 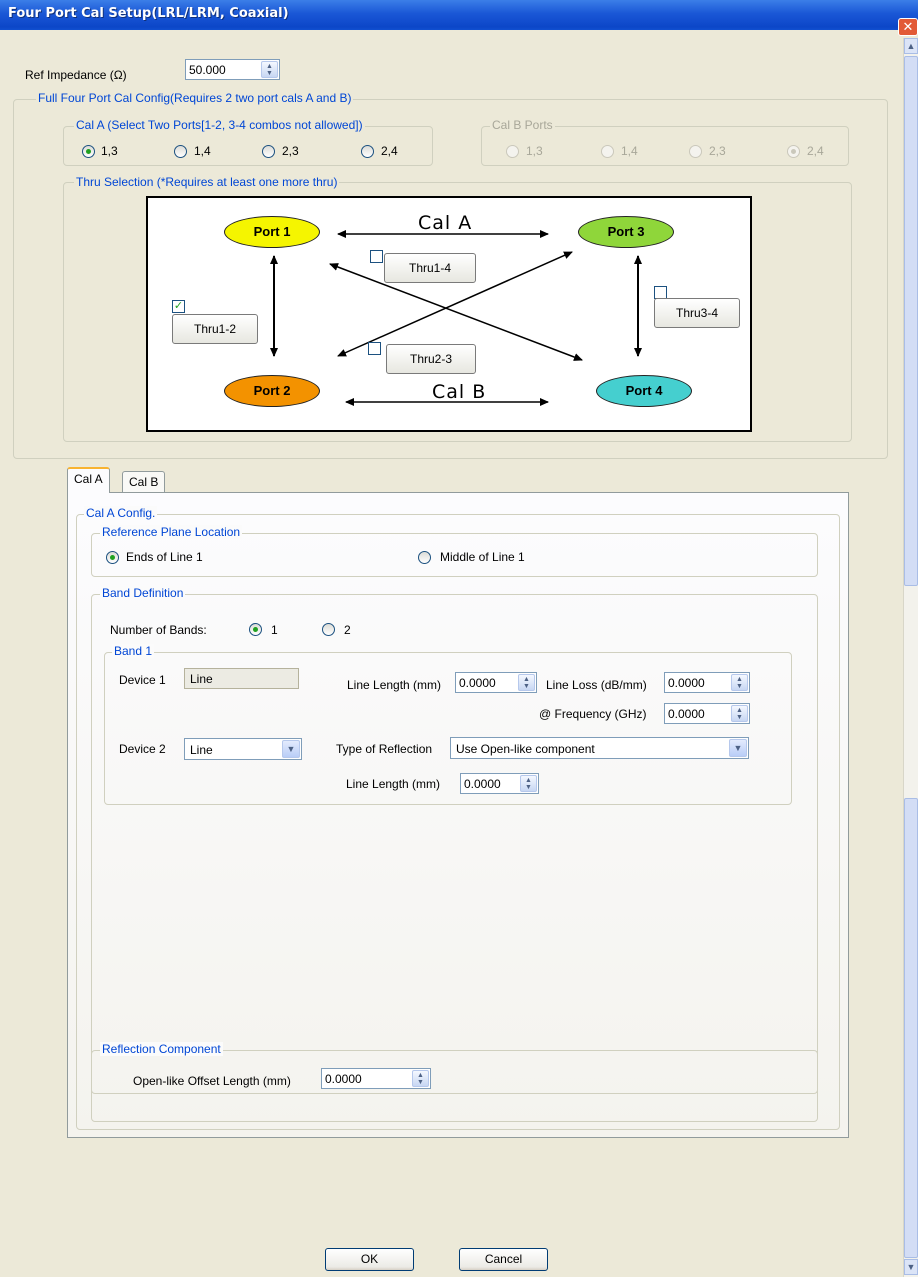 What do you see at coordinates (430, 268) in the screenshot?
I see `thru-1-4-button: Thru1-4` at bounding box center [430, 268].